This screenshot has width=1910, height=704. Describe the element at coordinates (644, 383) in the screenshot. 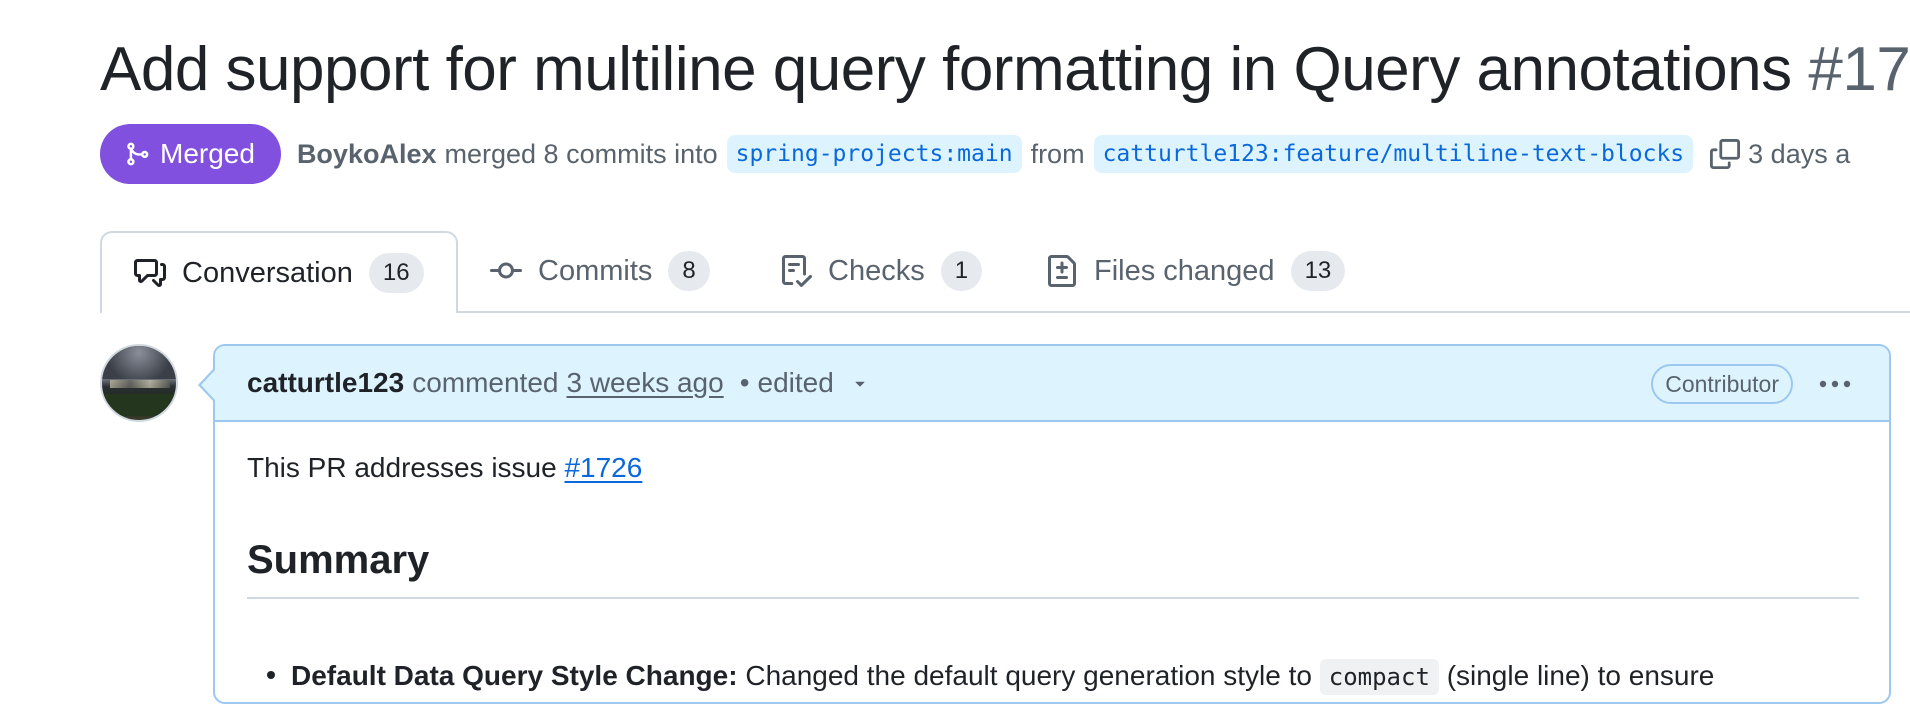

I see `comment-time-link: 3 weeks ago` at that location.